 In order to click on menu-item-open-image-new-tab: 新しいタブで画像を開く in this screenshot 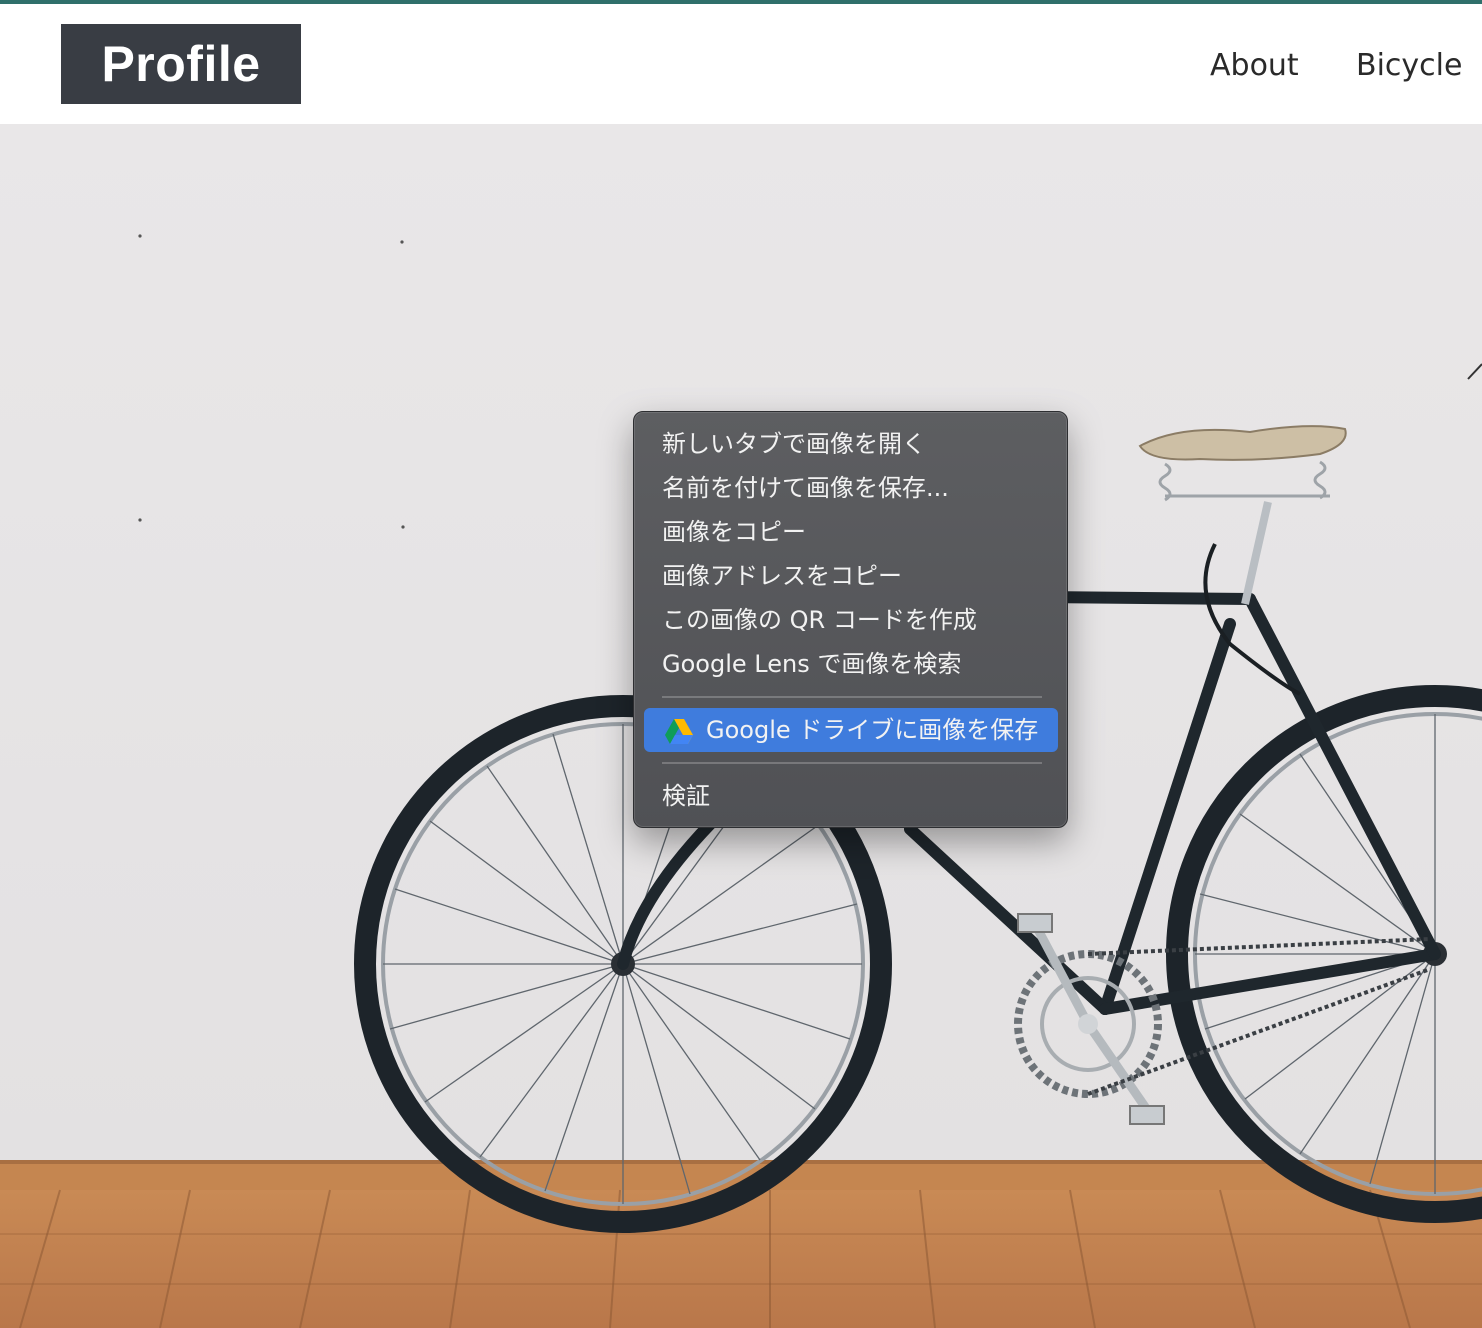, I will do `click(794, 444)`.